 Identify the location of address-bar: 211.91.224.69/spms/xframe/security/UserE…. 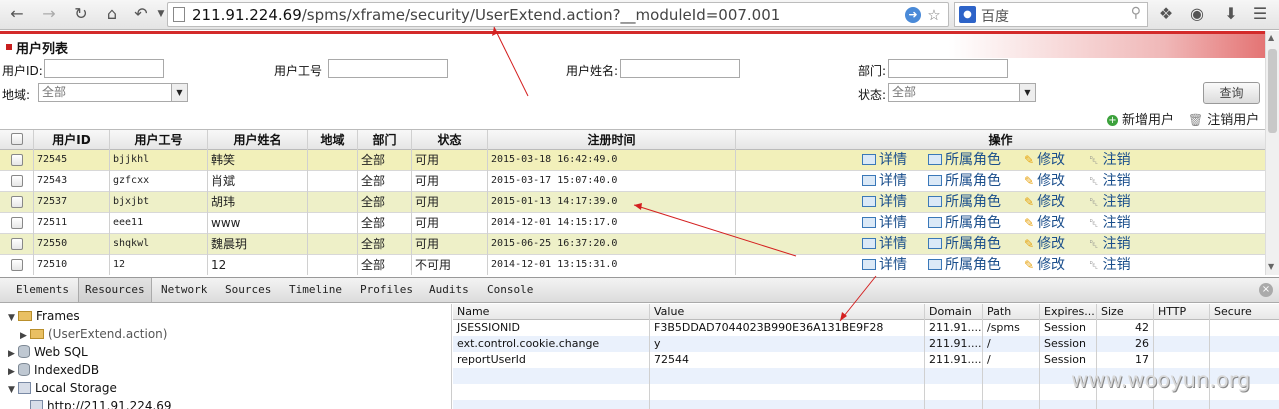
(558, 14).